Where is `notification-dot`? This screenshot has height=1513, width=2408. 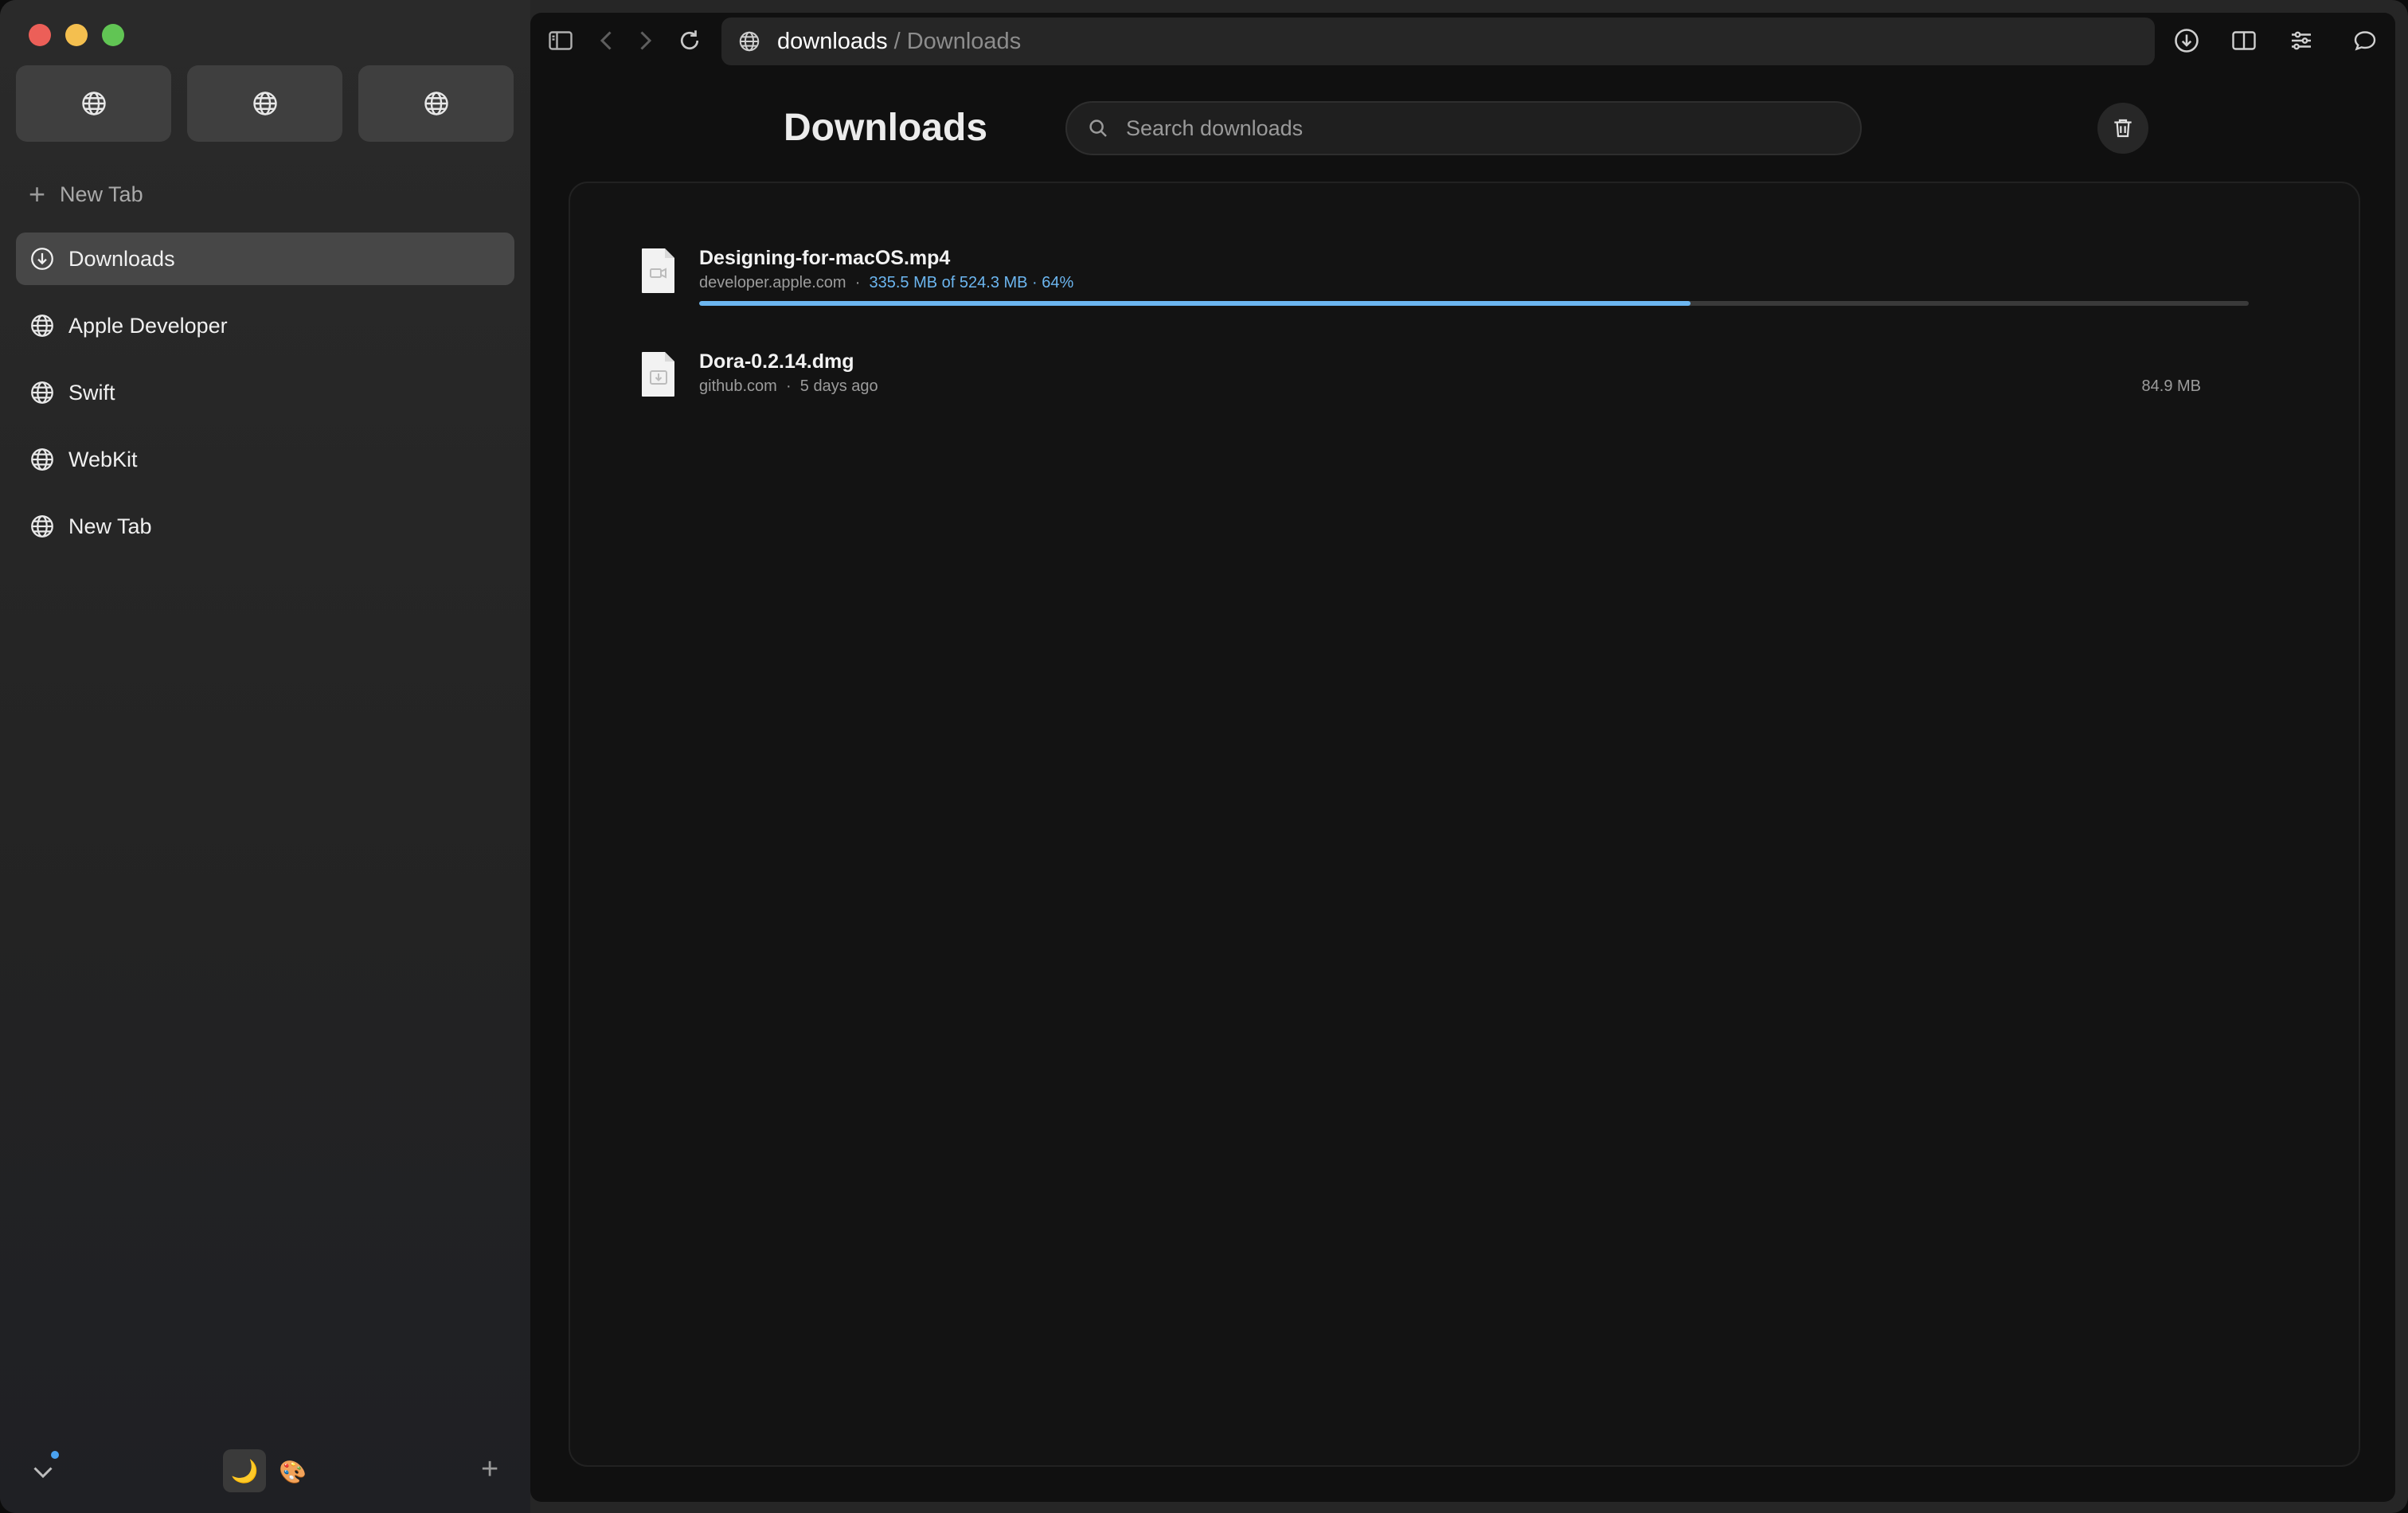 notification-dot is located at coordinates (55, 1455).